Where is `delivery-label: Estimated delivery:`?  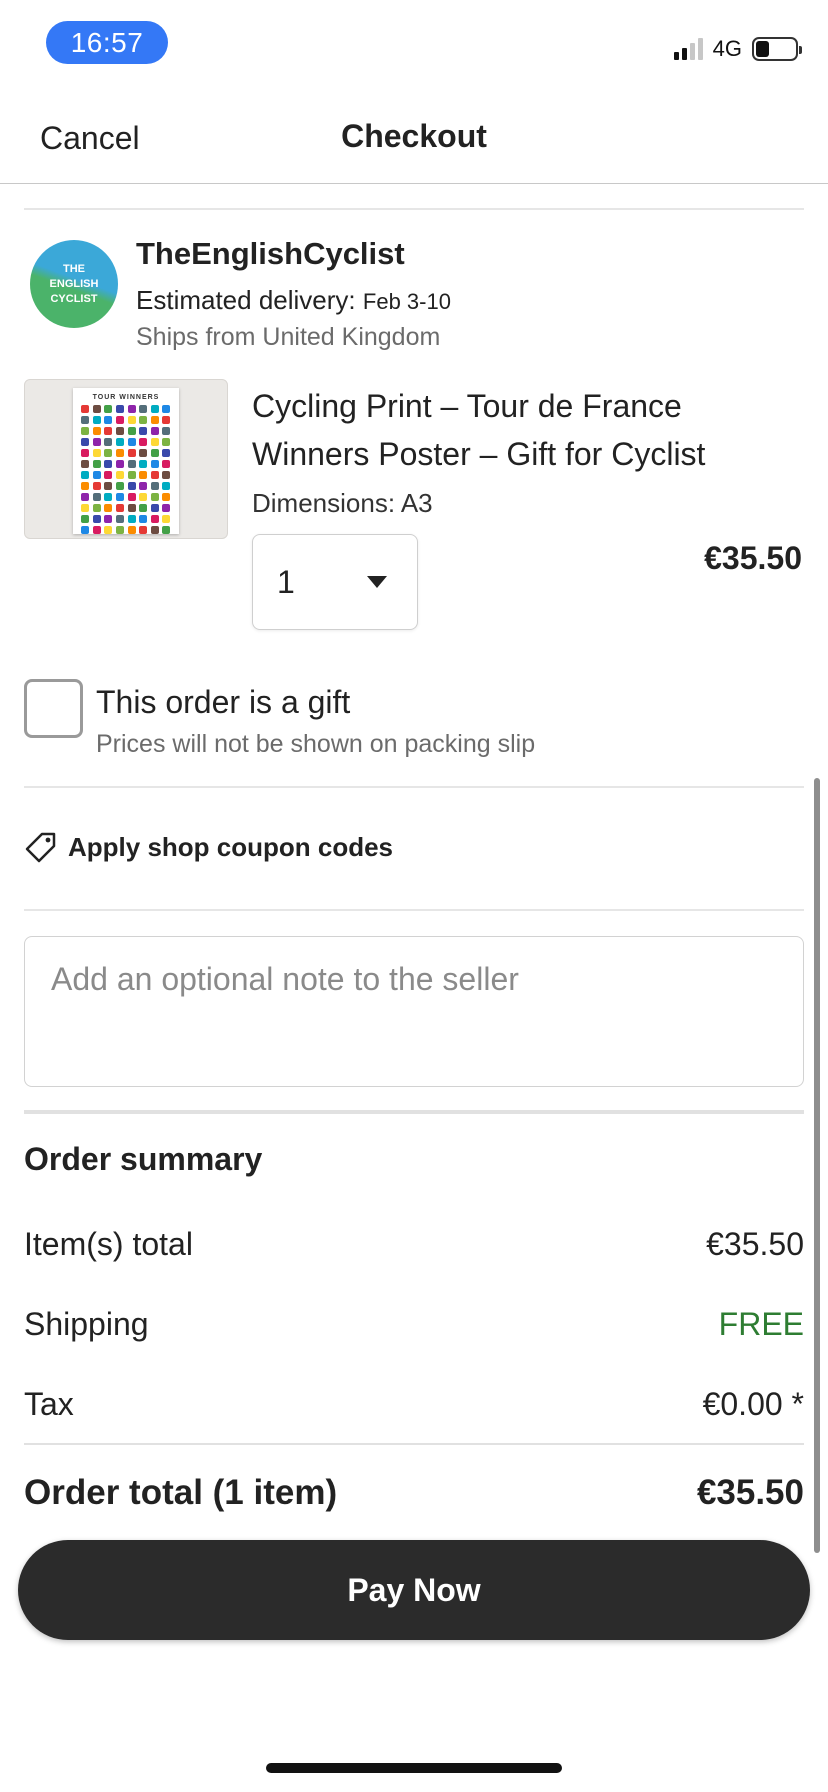
delivery-label: Estimated delivery: is located at coordinates (246, 300).